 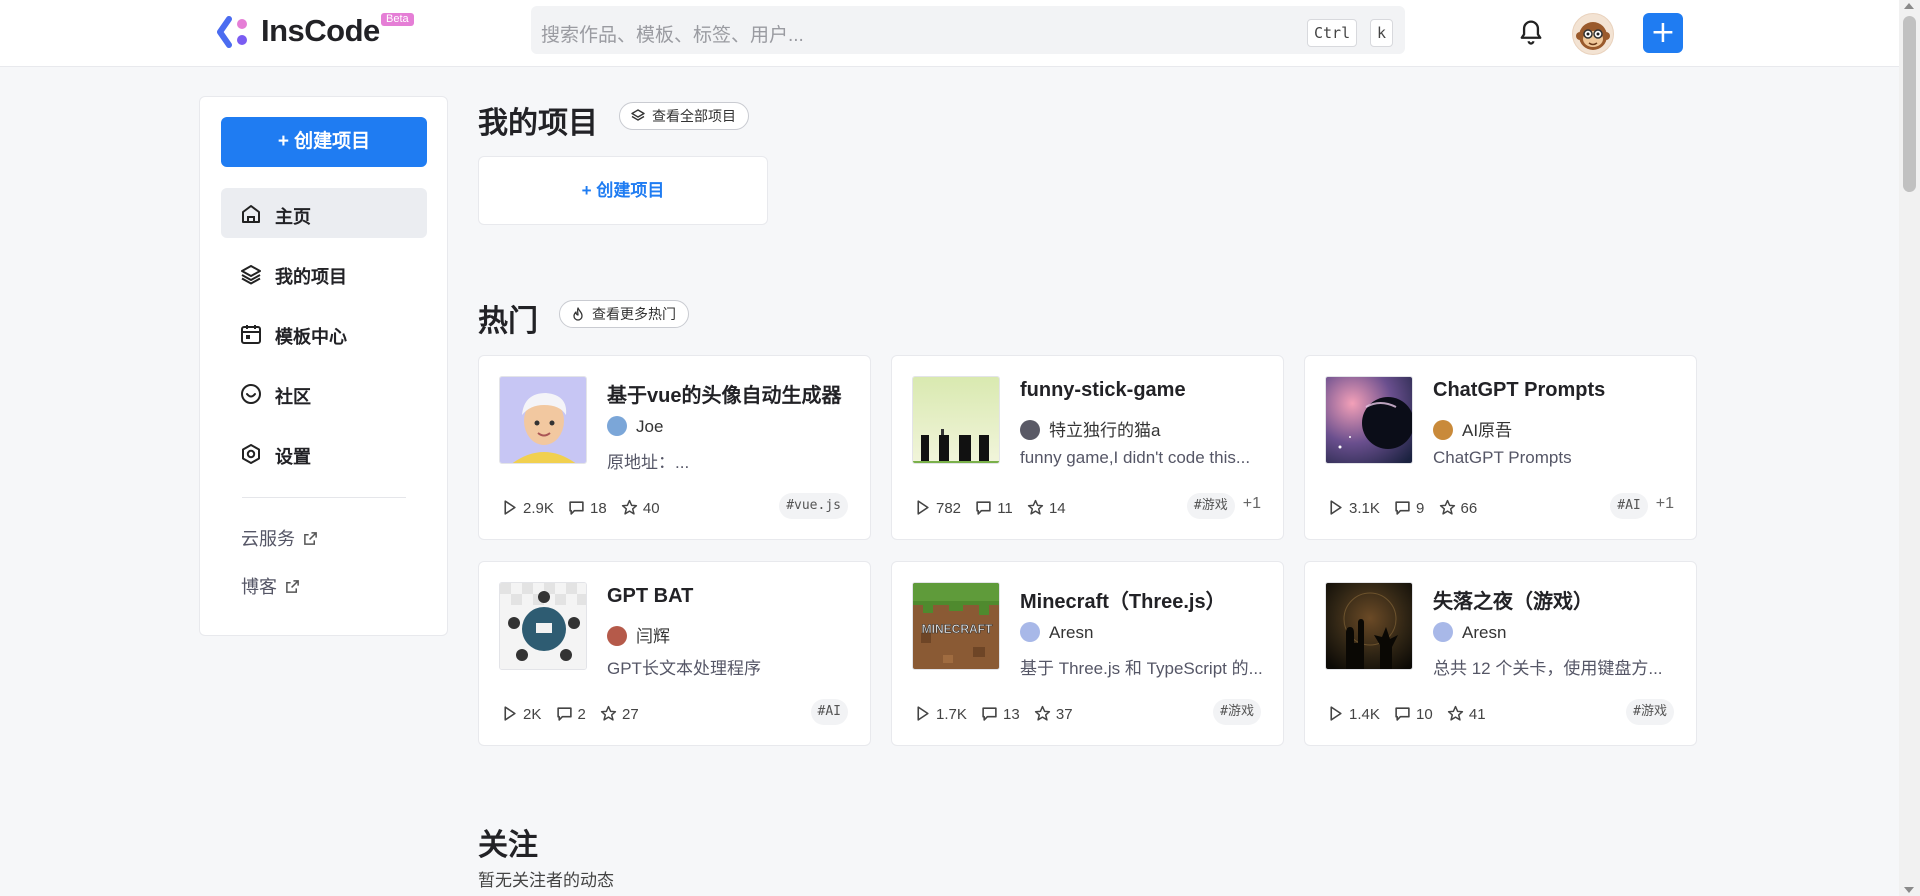 I want to click on scroll-down-icon, so click(x=1909, y=890).